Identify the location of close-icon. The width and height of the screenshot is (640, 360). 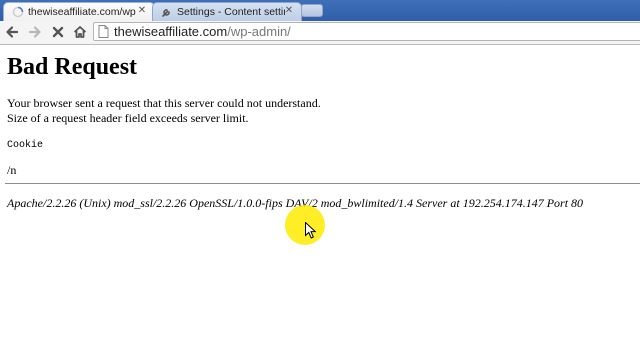
(58, 32).